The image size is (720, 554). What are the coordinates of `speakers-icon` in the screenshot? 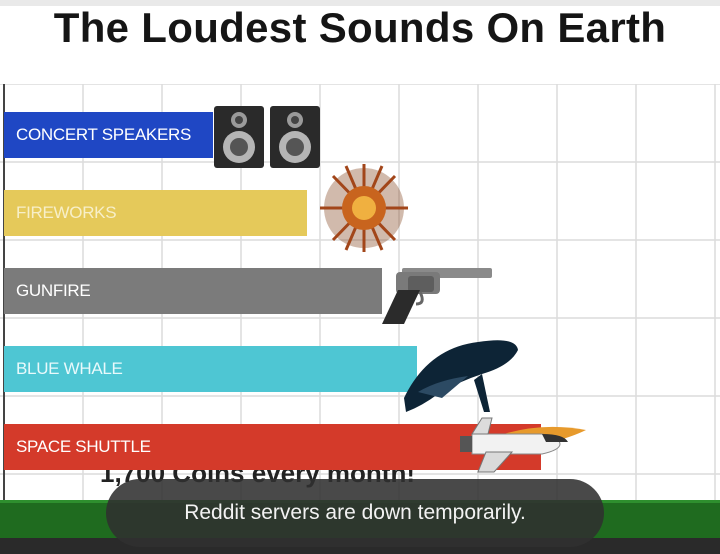 It's located at (268, 139).